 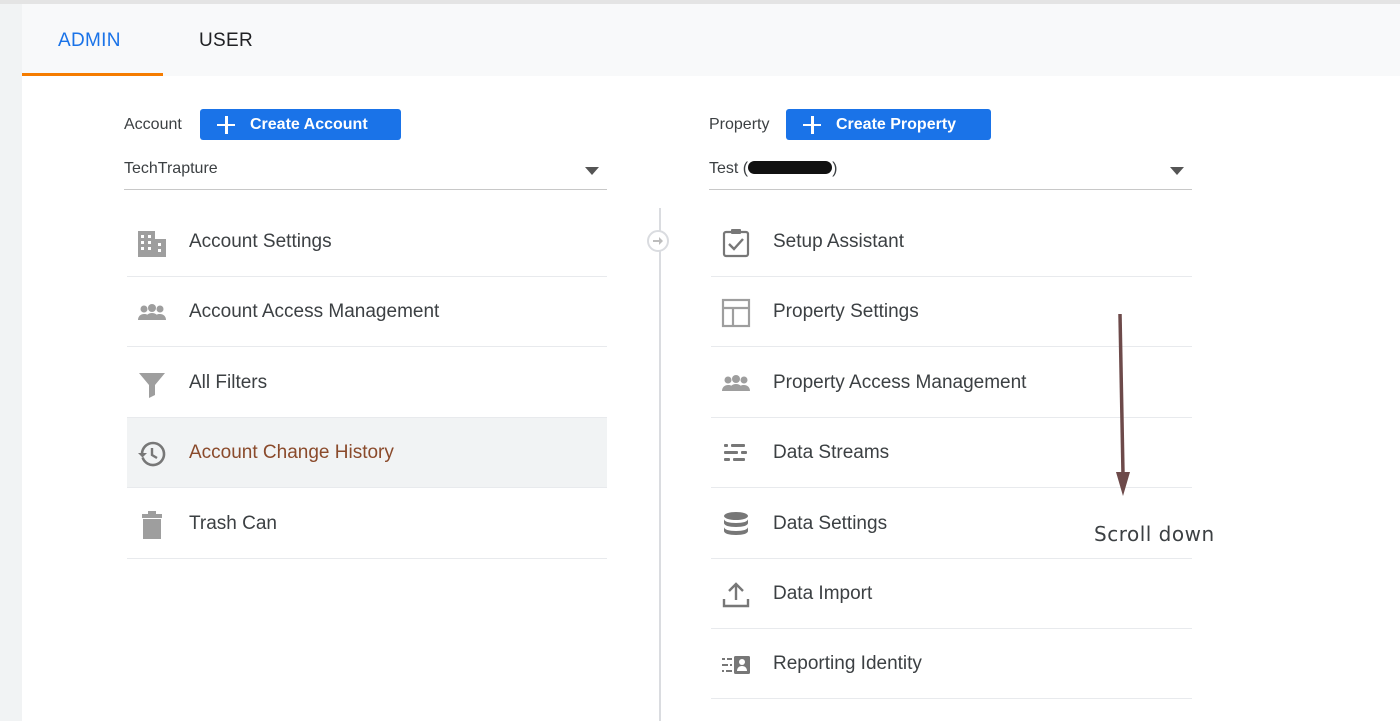 What do you see at coordinates (153, 124) in the screenshot?
I see `account-label: Account` at bounding box center [153, 124].